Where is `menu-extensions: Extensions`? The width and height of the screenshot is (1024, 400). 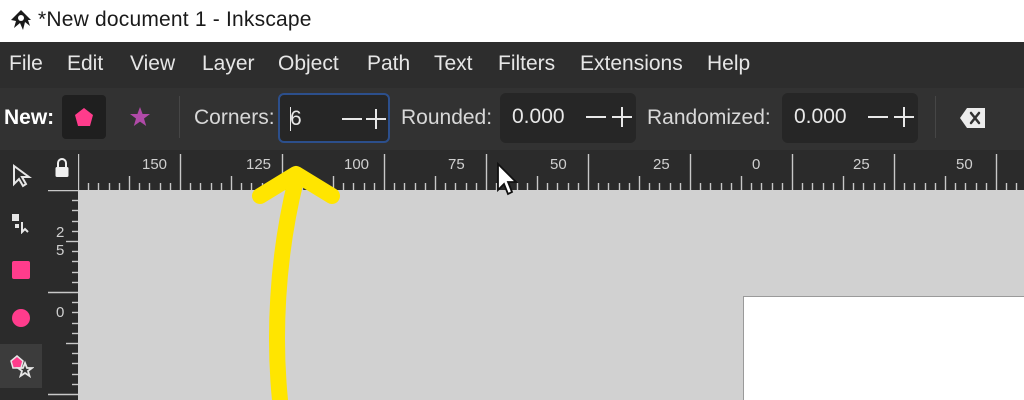
menu-extensions: Extensions is located at coordinates (631, 64).